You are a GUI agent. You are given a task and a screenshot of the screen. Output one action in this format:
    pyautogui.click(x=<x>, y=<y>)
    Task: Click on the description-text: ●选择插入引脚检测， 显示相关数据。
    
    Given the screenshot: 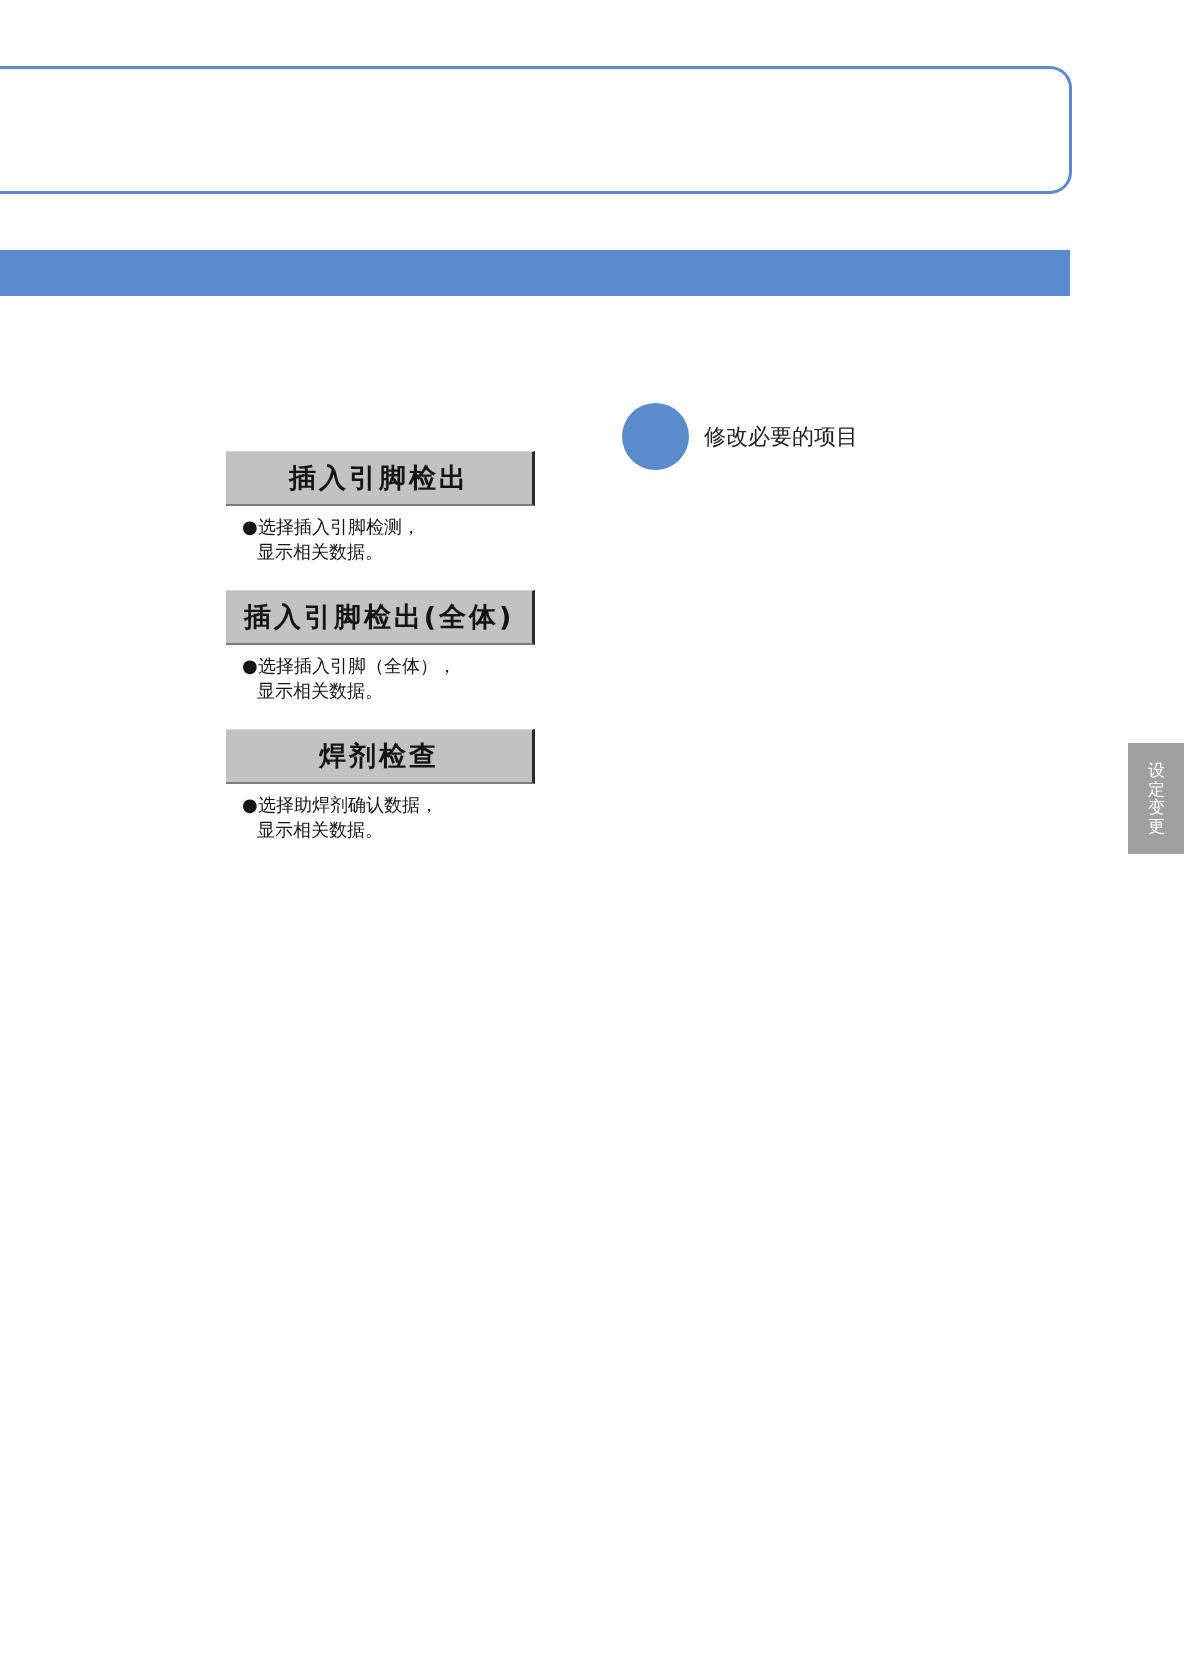 What is the action you would take?
    pyautogui.click(x=331, y=539)
    